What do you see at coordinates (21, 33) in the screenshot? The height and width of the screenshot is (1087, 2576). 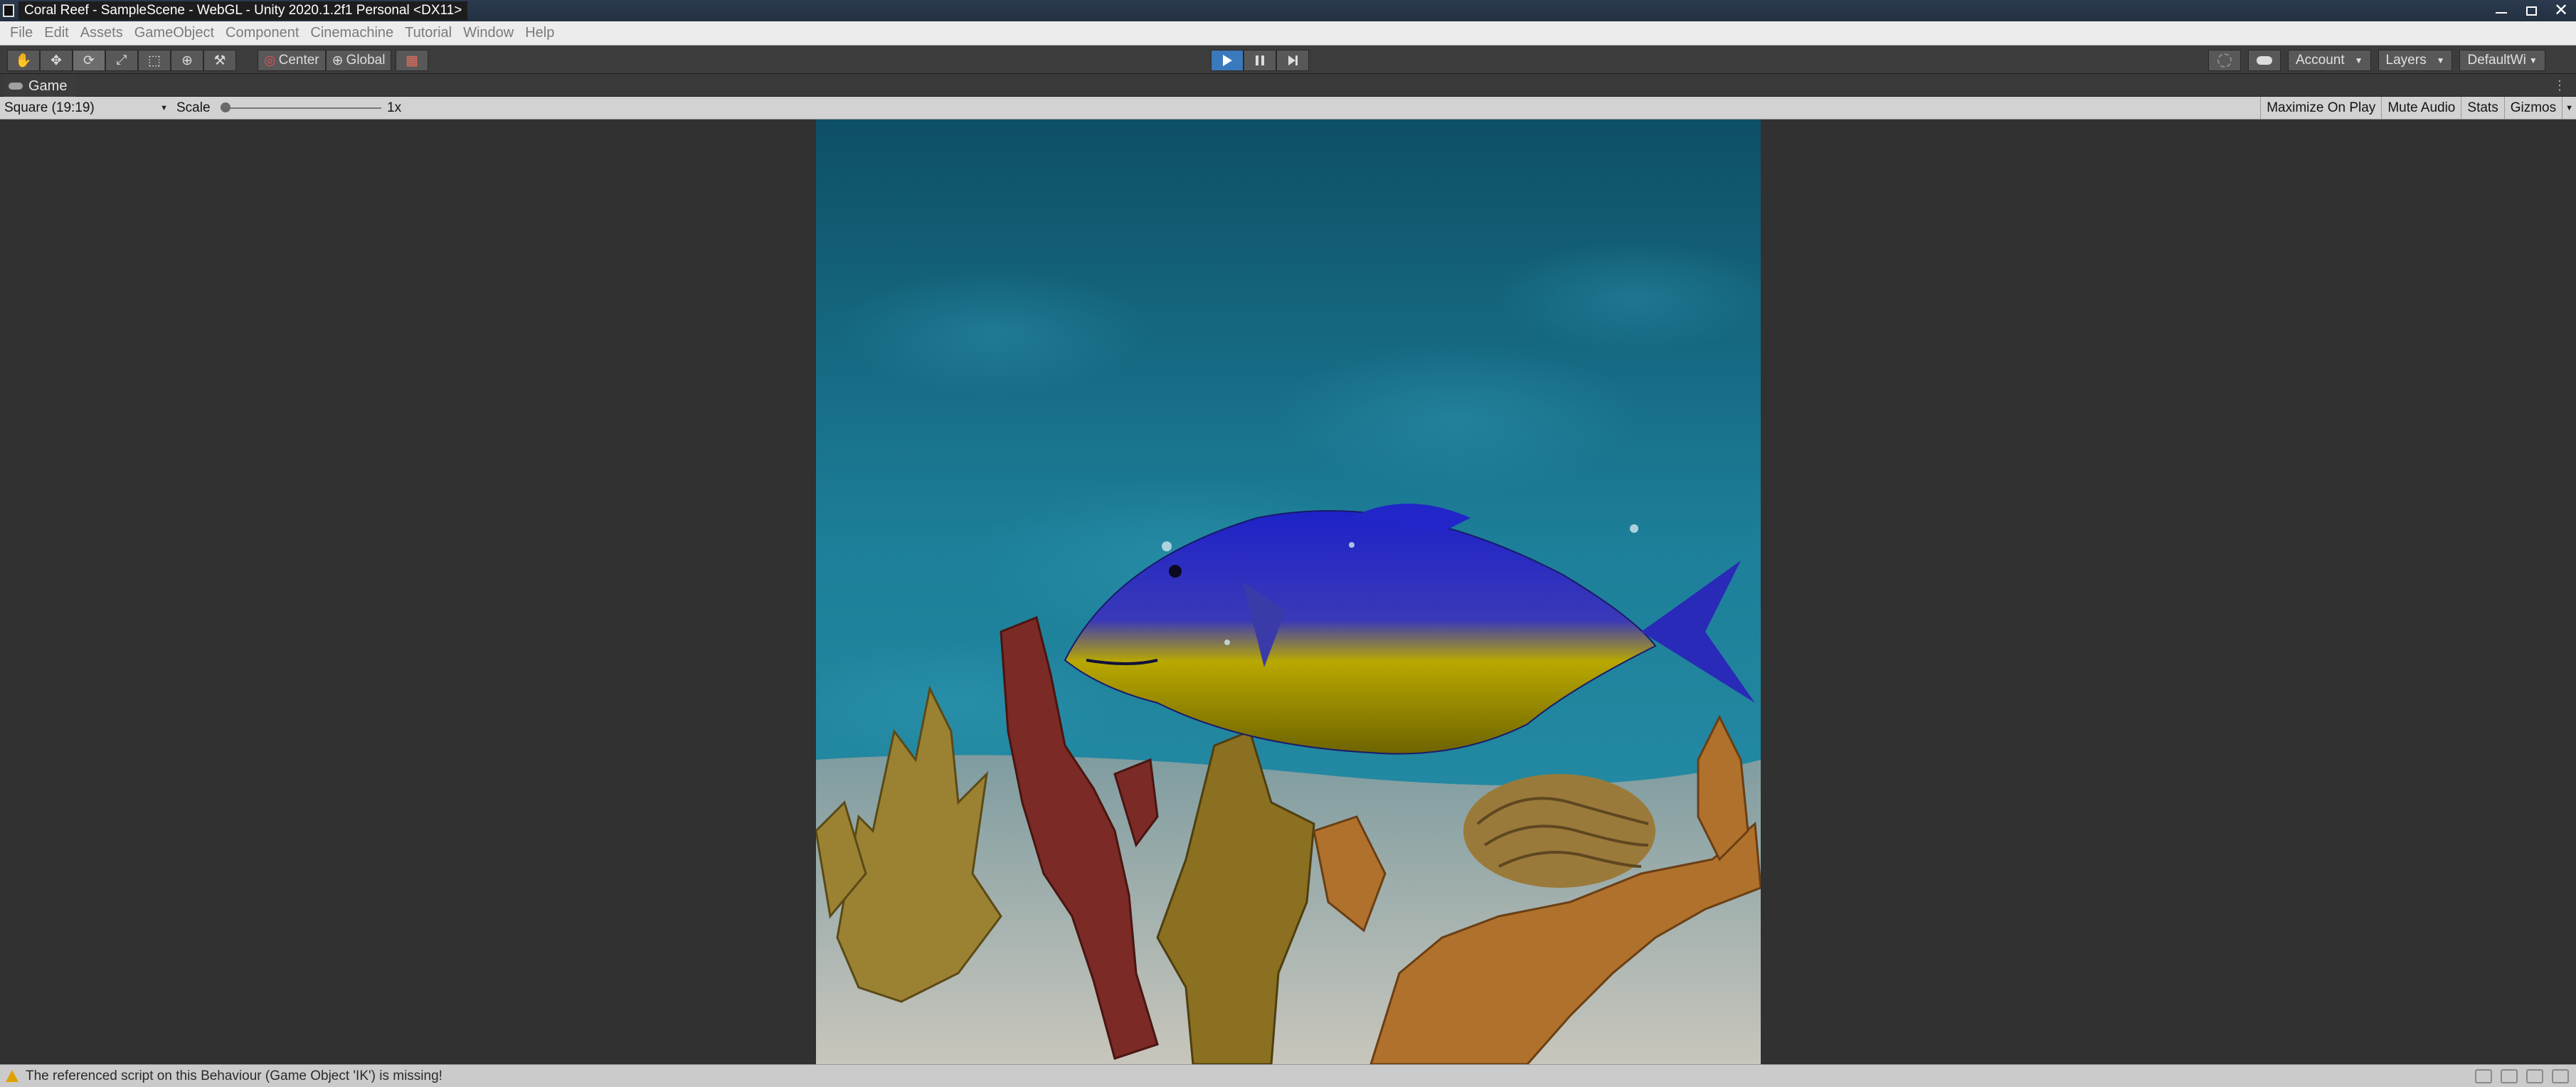 I see `menu-file: File` at bounding box center [21, 33].